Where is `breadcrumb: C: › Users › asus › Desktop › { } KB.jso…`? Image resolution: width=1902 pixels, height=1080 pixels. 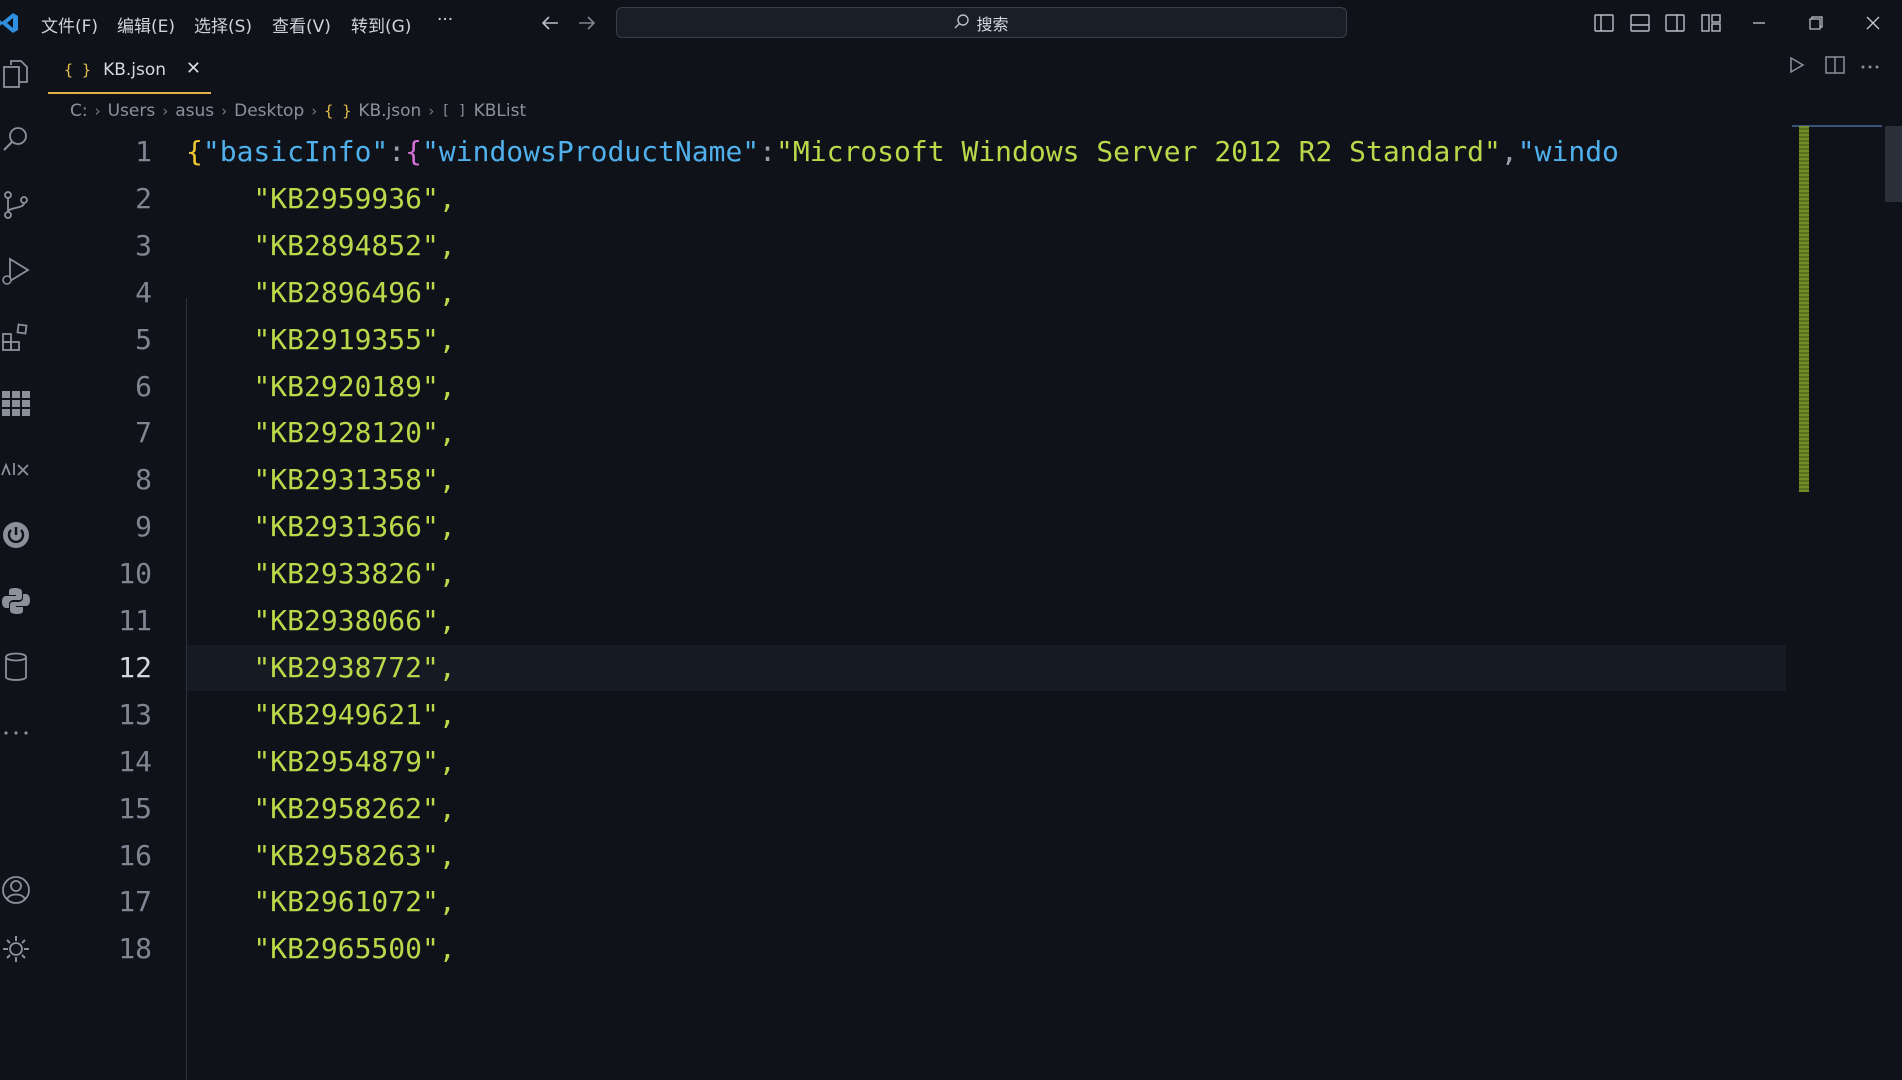 breadcrumb: C: › Users › asus › Desktop › { } KB.jso… is located at coordinates (298, 111).